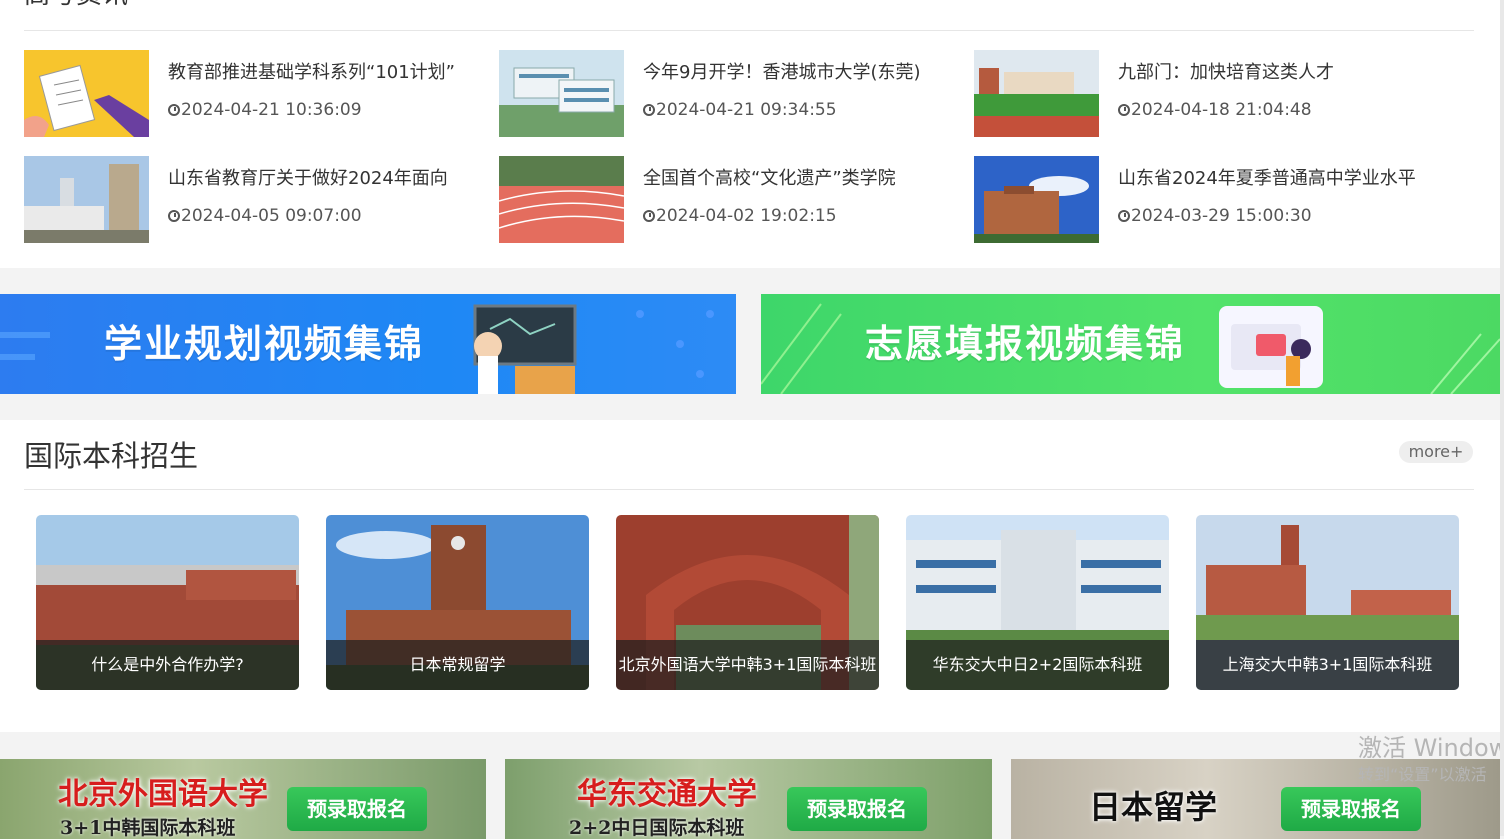 This screenshot has width=1504, height=839. I want to click on promo-subtitle: 3+1中韩国际本科班, so click(148, 828).